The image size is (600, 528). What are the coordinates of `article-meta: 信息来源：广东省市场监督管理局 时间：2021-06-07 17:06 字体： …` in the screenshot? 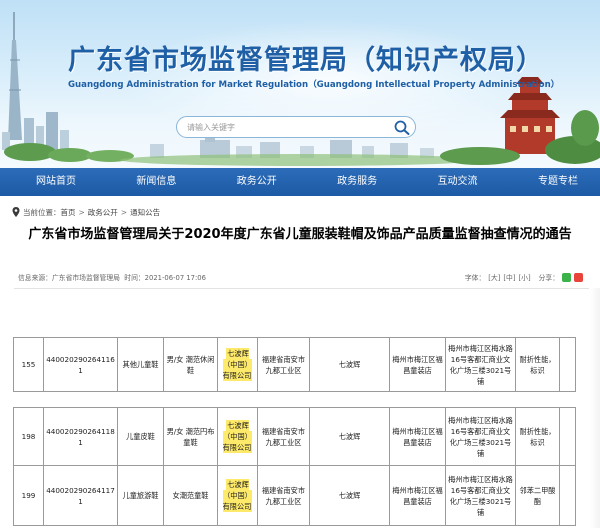 It's located at (300, 278).